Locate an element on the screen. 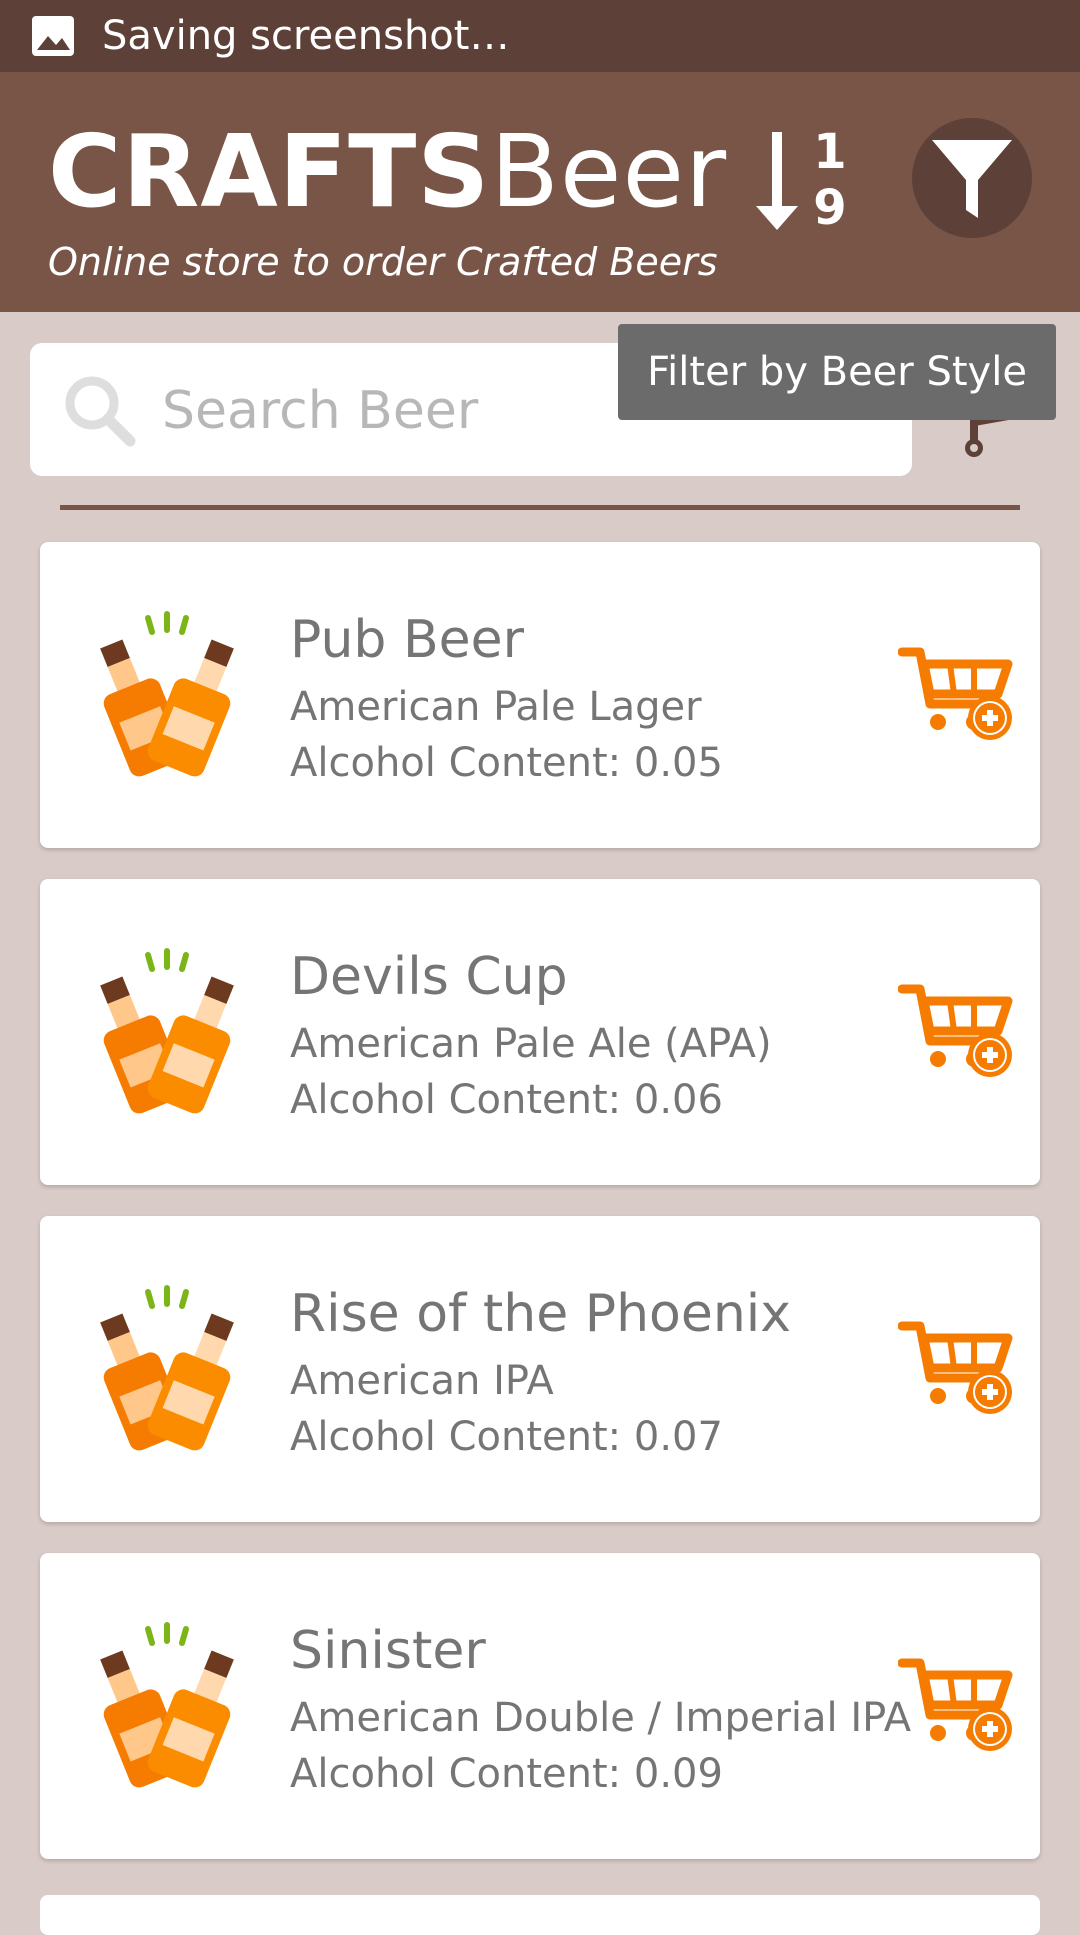 Image resolution: width=1080 pixels, height=1935 pixels. filter-button is located at coordinates (972, 178).